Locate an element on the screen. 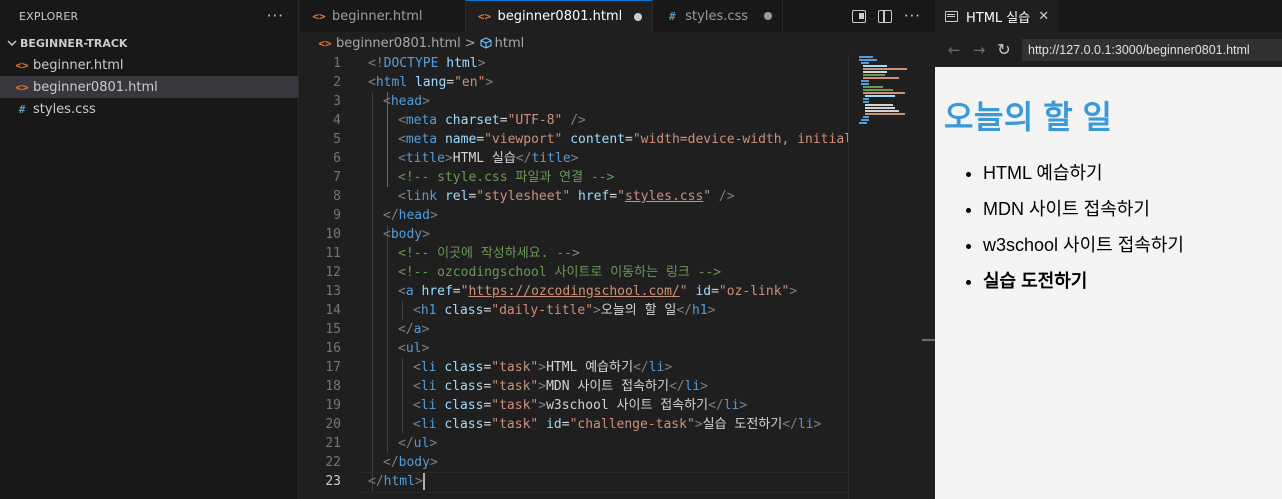 The image size is (1282, 499). code-line: 1 <!DOCTYPE html> is located at coordinates (574, 63).